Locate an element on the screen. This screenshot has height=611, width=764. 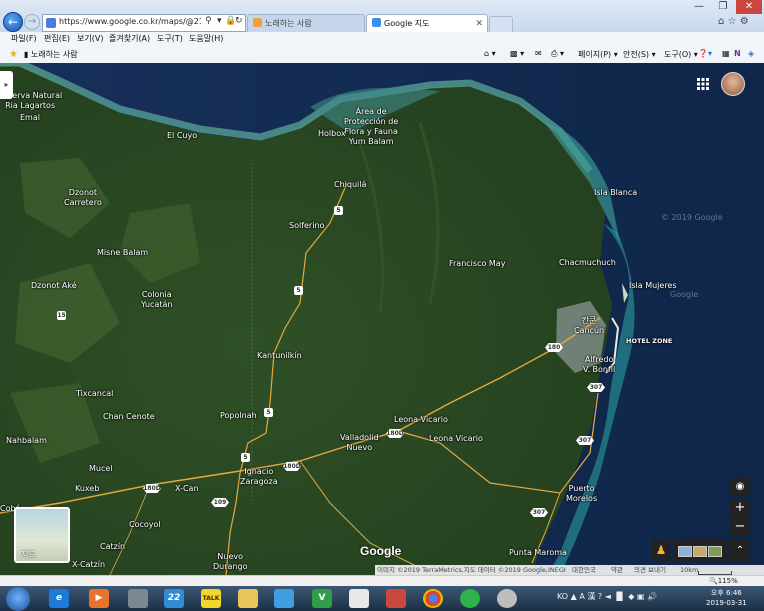
place-label: HOTEL ZONE is located at coordinates (649, 341).